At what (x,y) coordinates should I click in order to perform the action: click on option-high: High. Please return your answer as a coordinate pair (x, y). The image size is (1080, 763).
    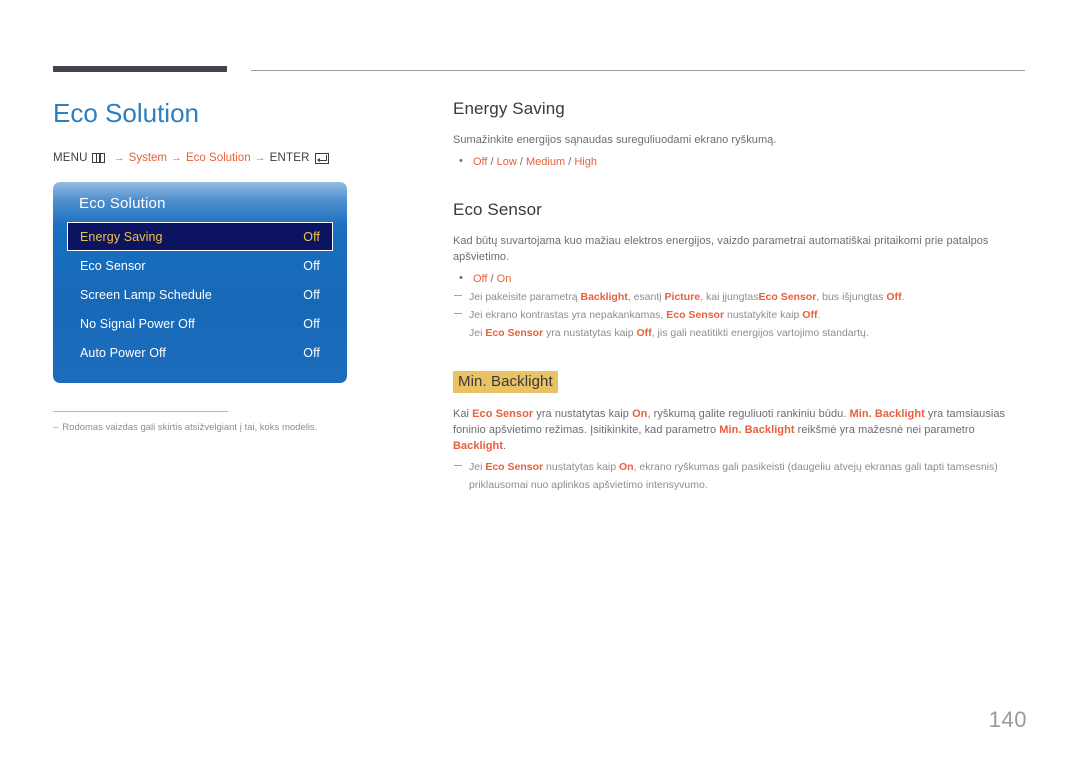
    Looking at the image, I should click on (585, 162).